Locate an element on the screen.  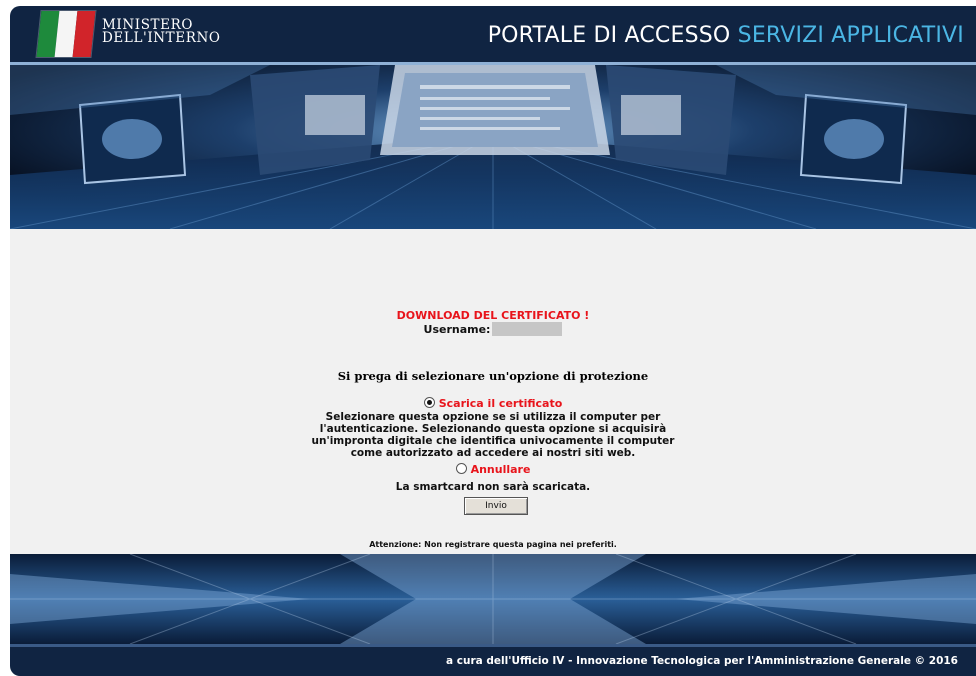
username-row: Username: is located at coordinates (493, 329).